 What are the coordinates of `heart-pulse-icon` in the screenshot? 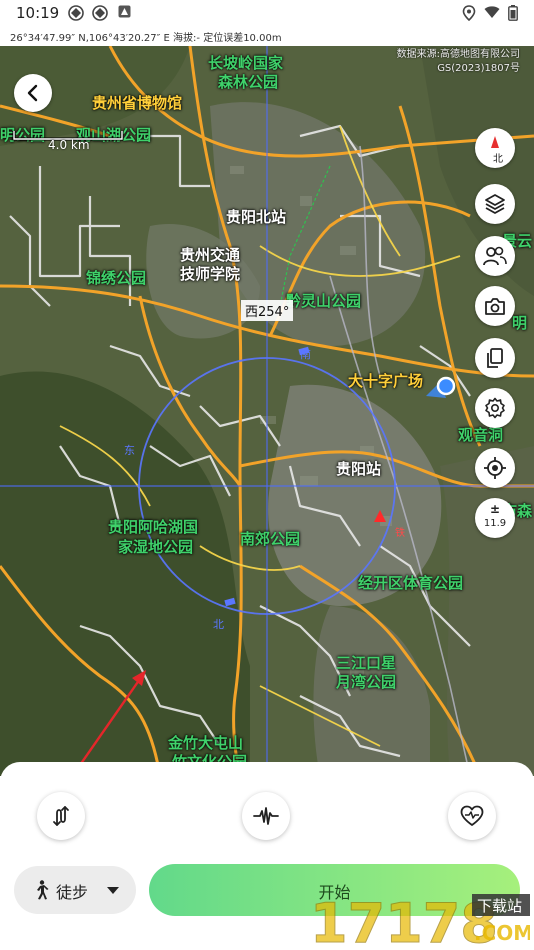 It's located at (472, 815).